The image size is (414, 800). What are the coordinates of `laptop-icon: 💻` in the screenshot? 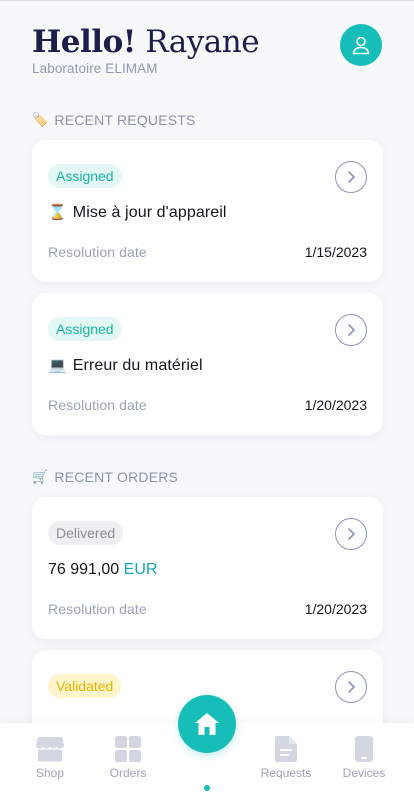 It's located at (57, 365).